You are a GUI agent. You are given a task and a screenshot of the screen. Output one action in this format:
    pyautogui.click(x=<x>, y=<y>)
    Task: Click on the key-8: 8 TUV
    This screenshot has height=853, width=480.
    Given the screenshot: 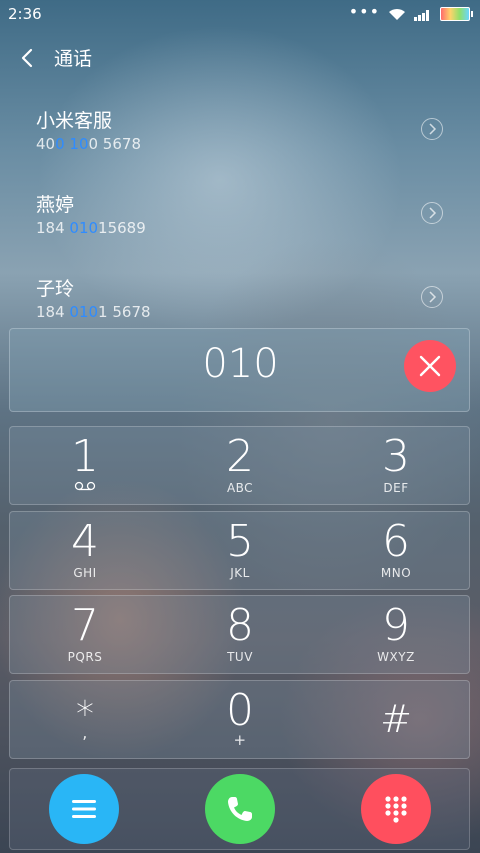 What is the action you would take?
    pyautogui.click(x=240, y=635)
    